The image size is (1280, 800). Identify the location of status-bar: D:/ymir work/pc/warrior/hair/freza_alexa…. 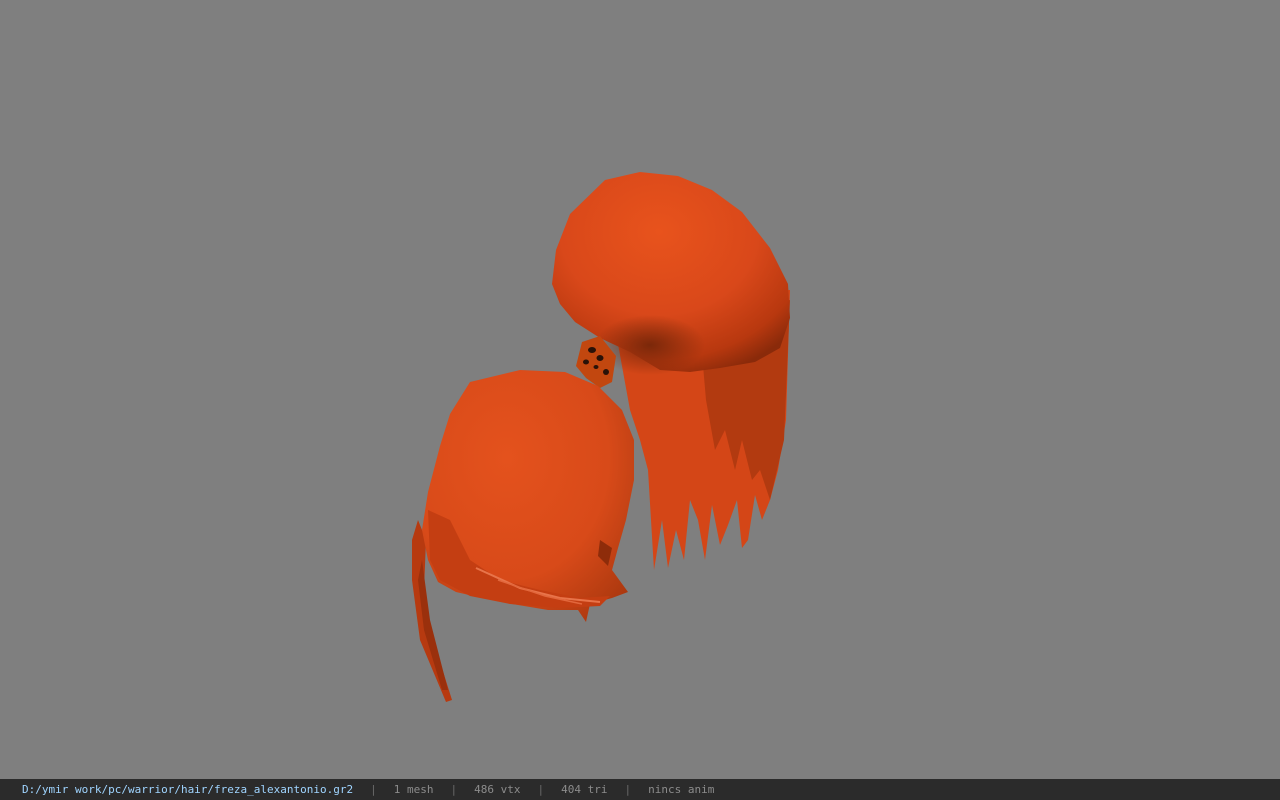
(640, 789).